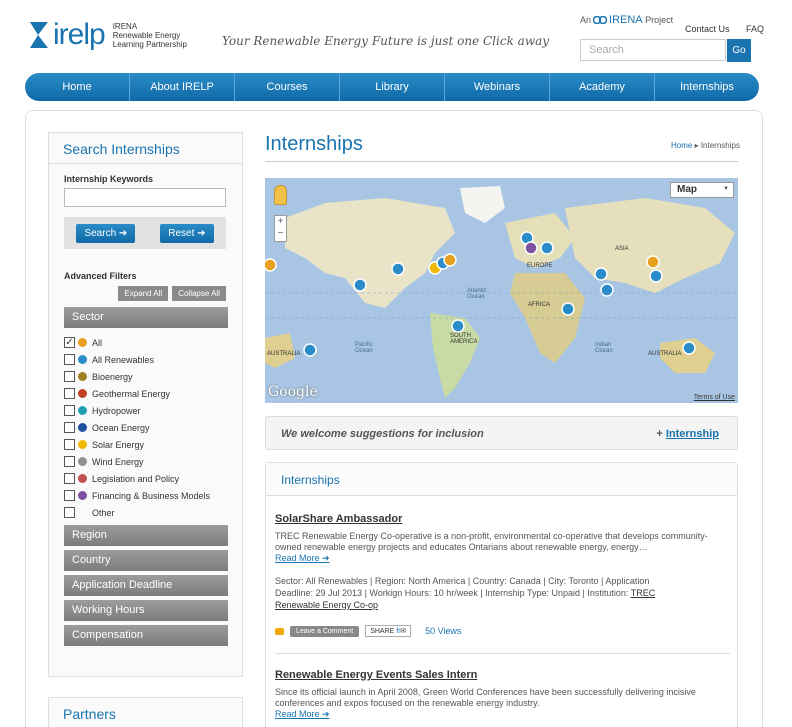  I want to click on solar-icon, so click(82, 444).